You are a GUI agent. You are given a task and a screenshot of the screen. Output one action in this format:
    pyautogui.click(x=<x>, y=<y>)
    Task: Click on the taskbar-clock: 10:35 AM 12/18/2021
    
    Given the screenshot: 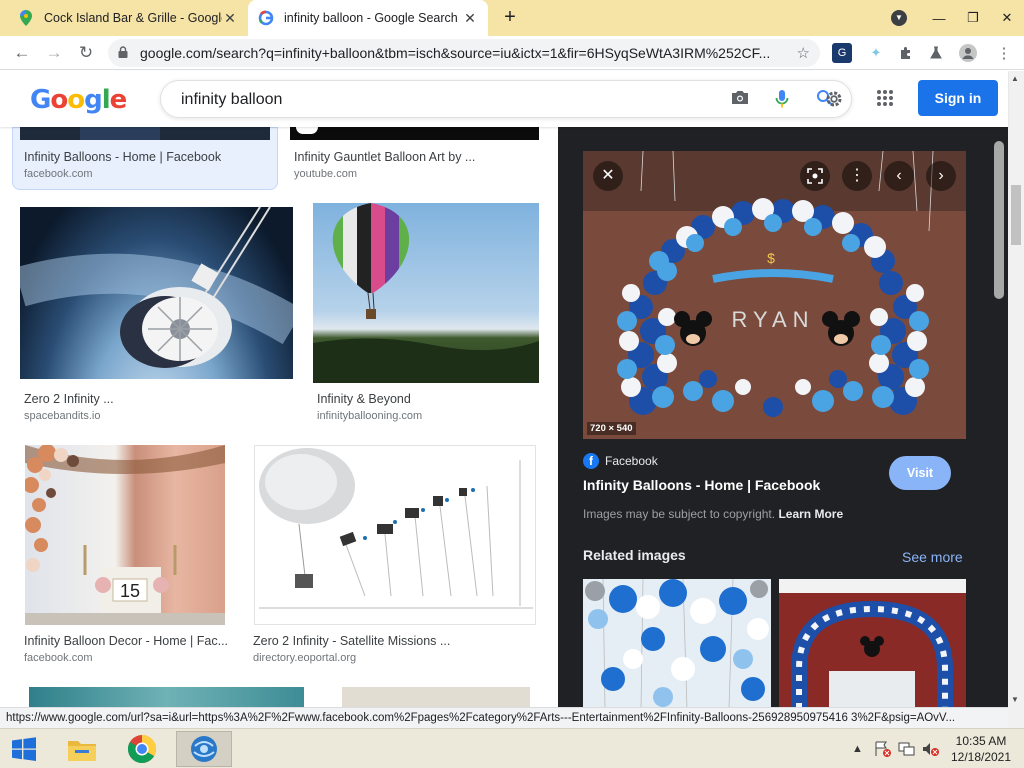 What is the action you would take?
    pyautogui.click(x=981, y=749)
    